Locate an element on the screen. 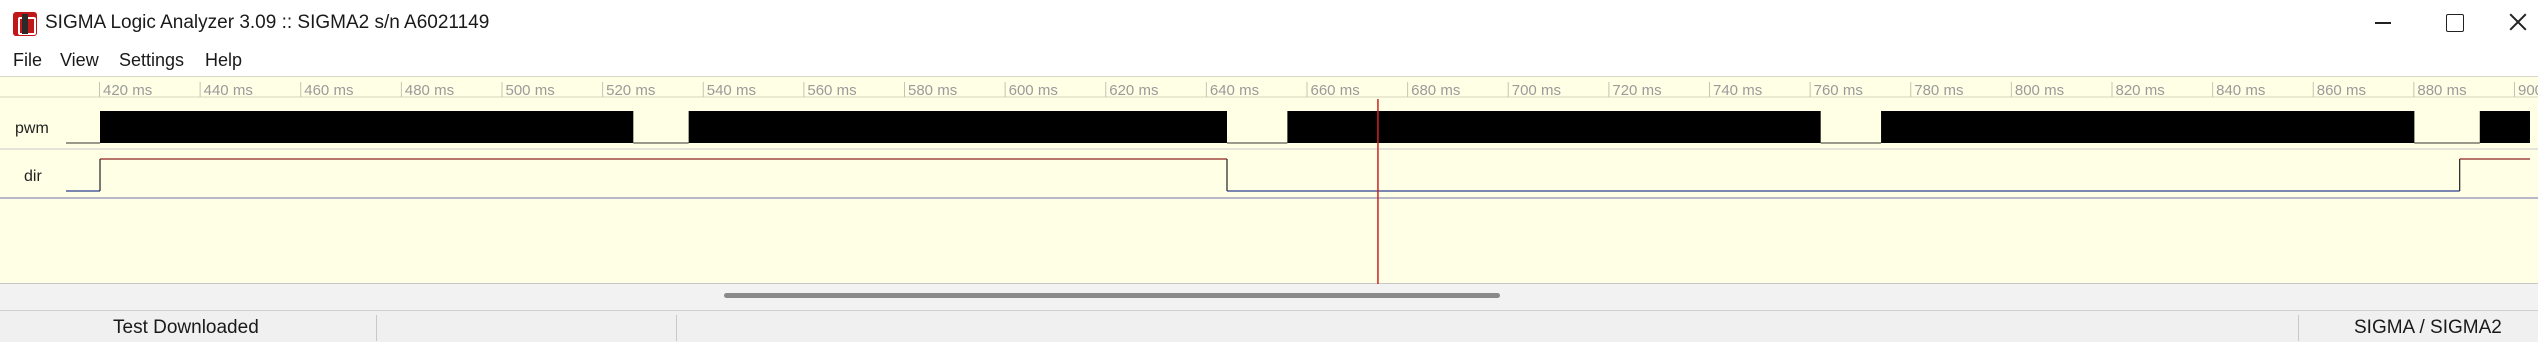 The image size is (2538, 342). ruler-tick-label: 520 ms is located at coordinates (630, 90).